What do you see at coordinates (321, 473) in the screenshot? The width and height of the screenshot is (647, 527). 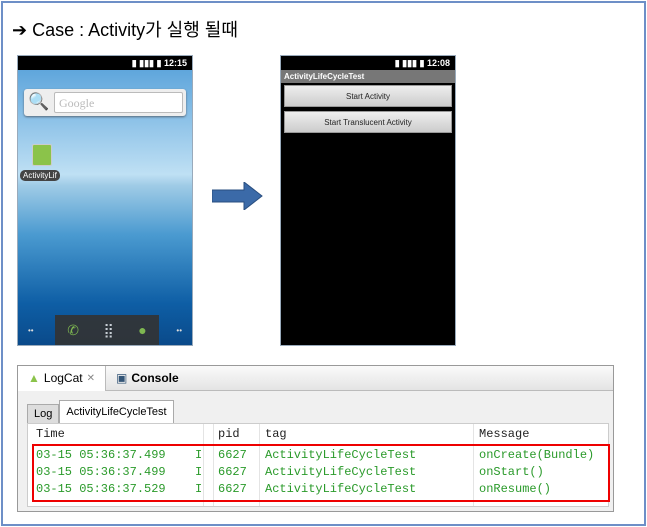 I see `highlight-box` at bounding box center [321, 473].